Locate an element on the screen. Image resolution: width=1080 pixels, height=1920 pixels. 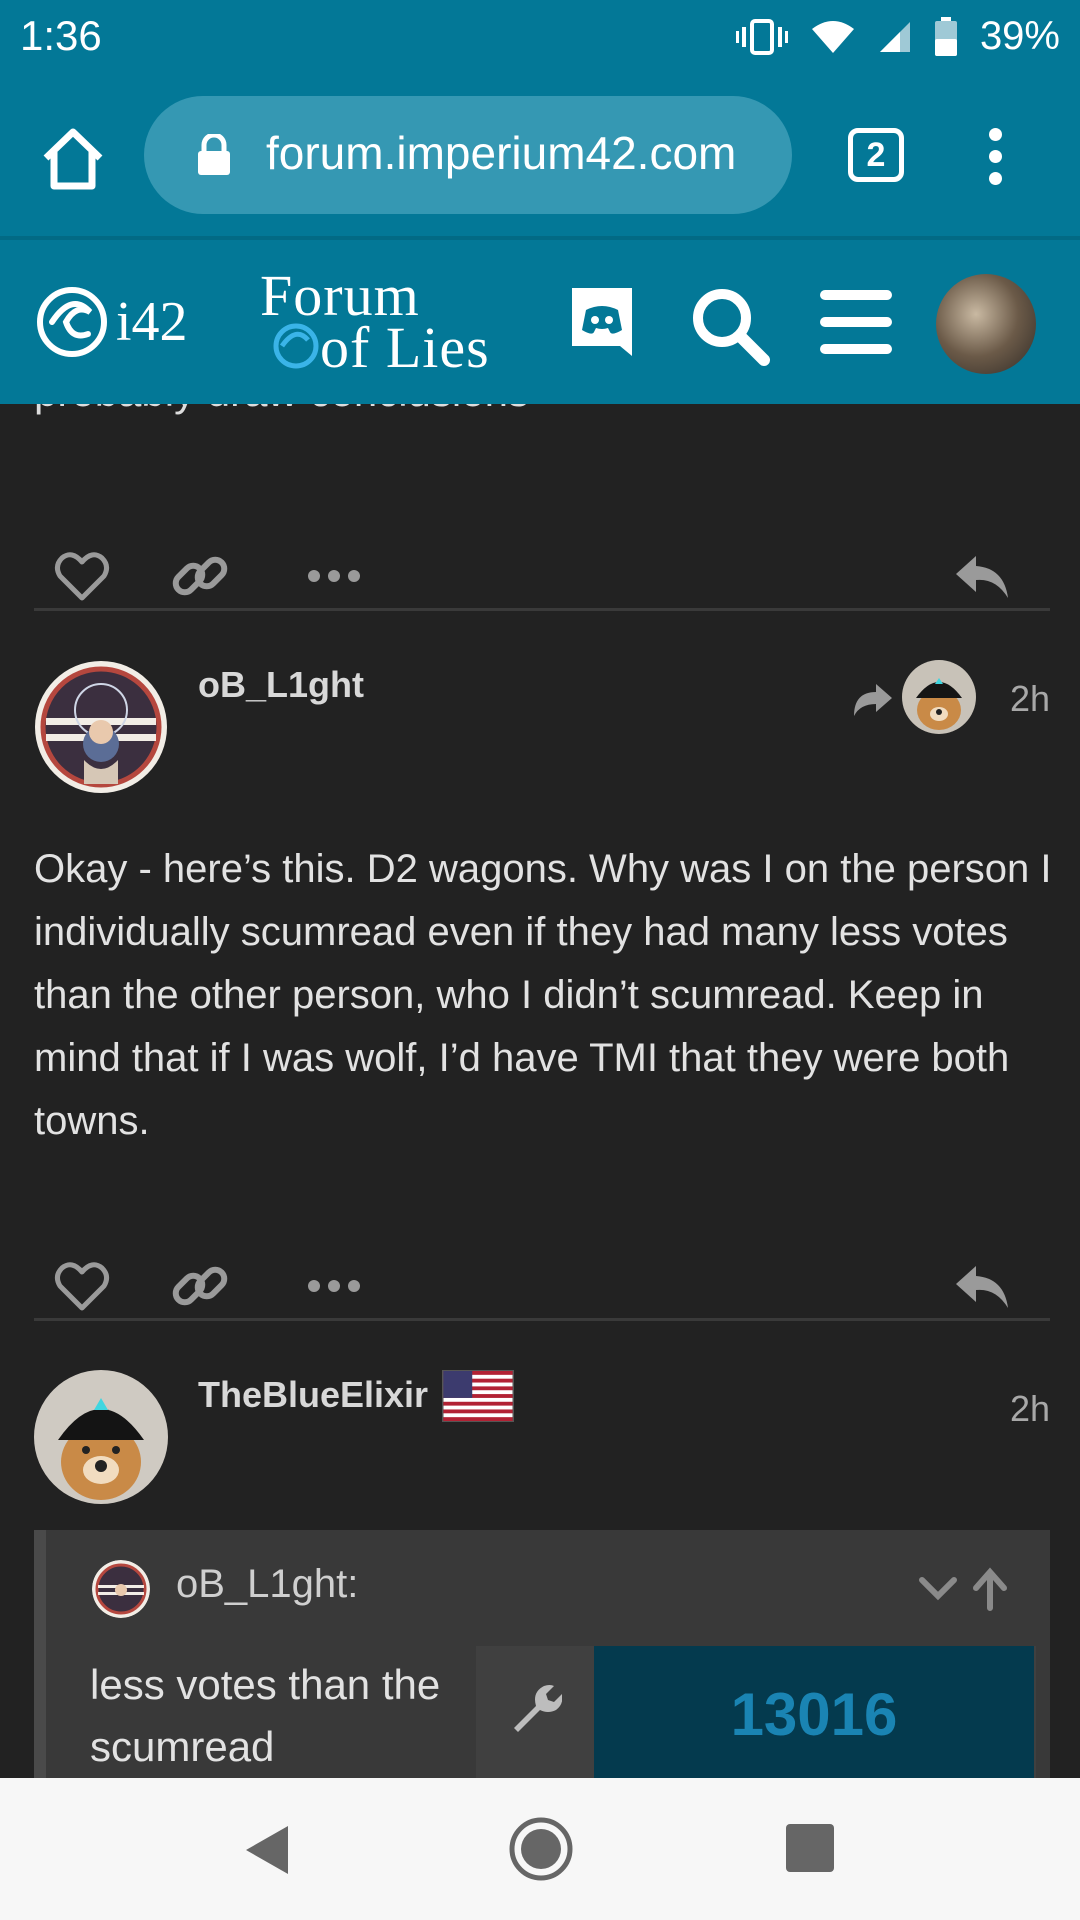
home-icon is located at coordinates (73, 159).